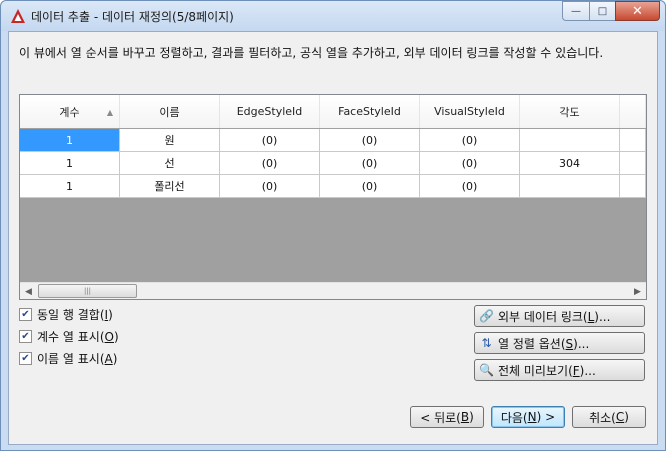  What do you see at coordinates (470, 111) in the screenshot?
I see `column-header-visualstyleid: VisualStyleId` at bounding box center [470, 111].